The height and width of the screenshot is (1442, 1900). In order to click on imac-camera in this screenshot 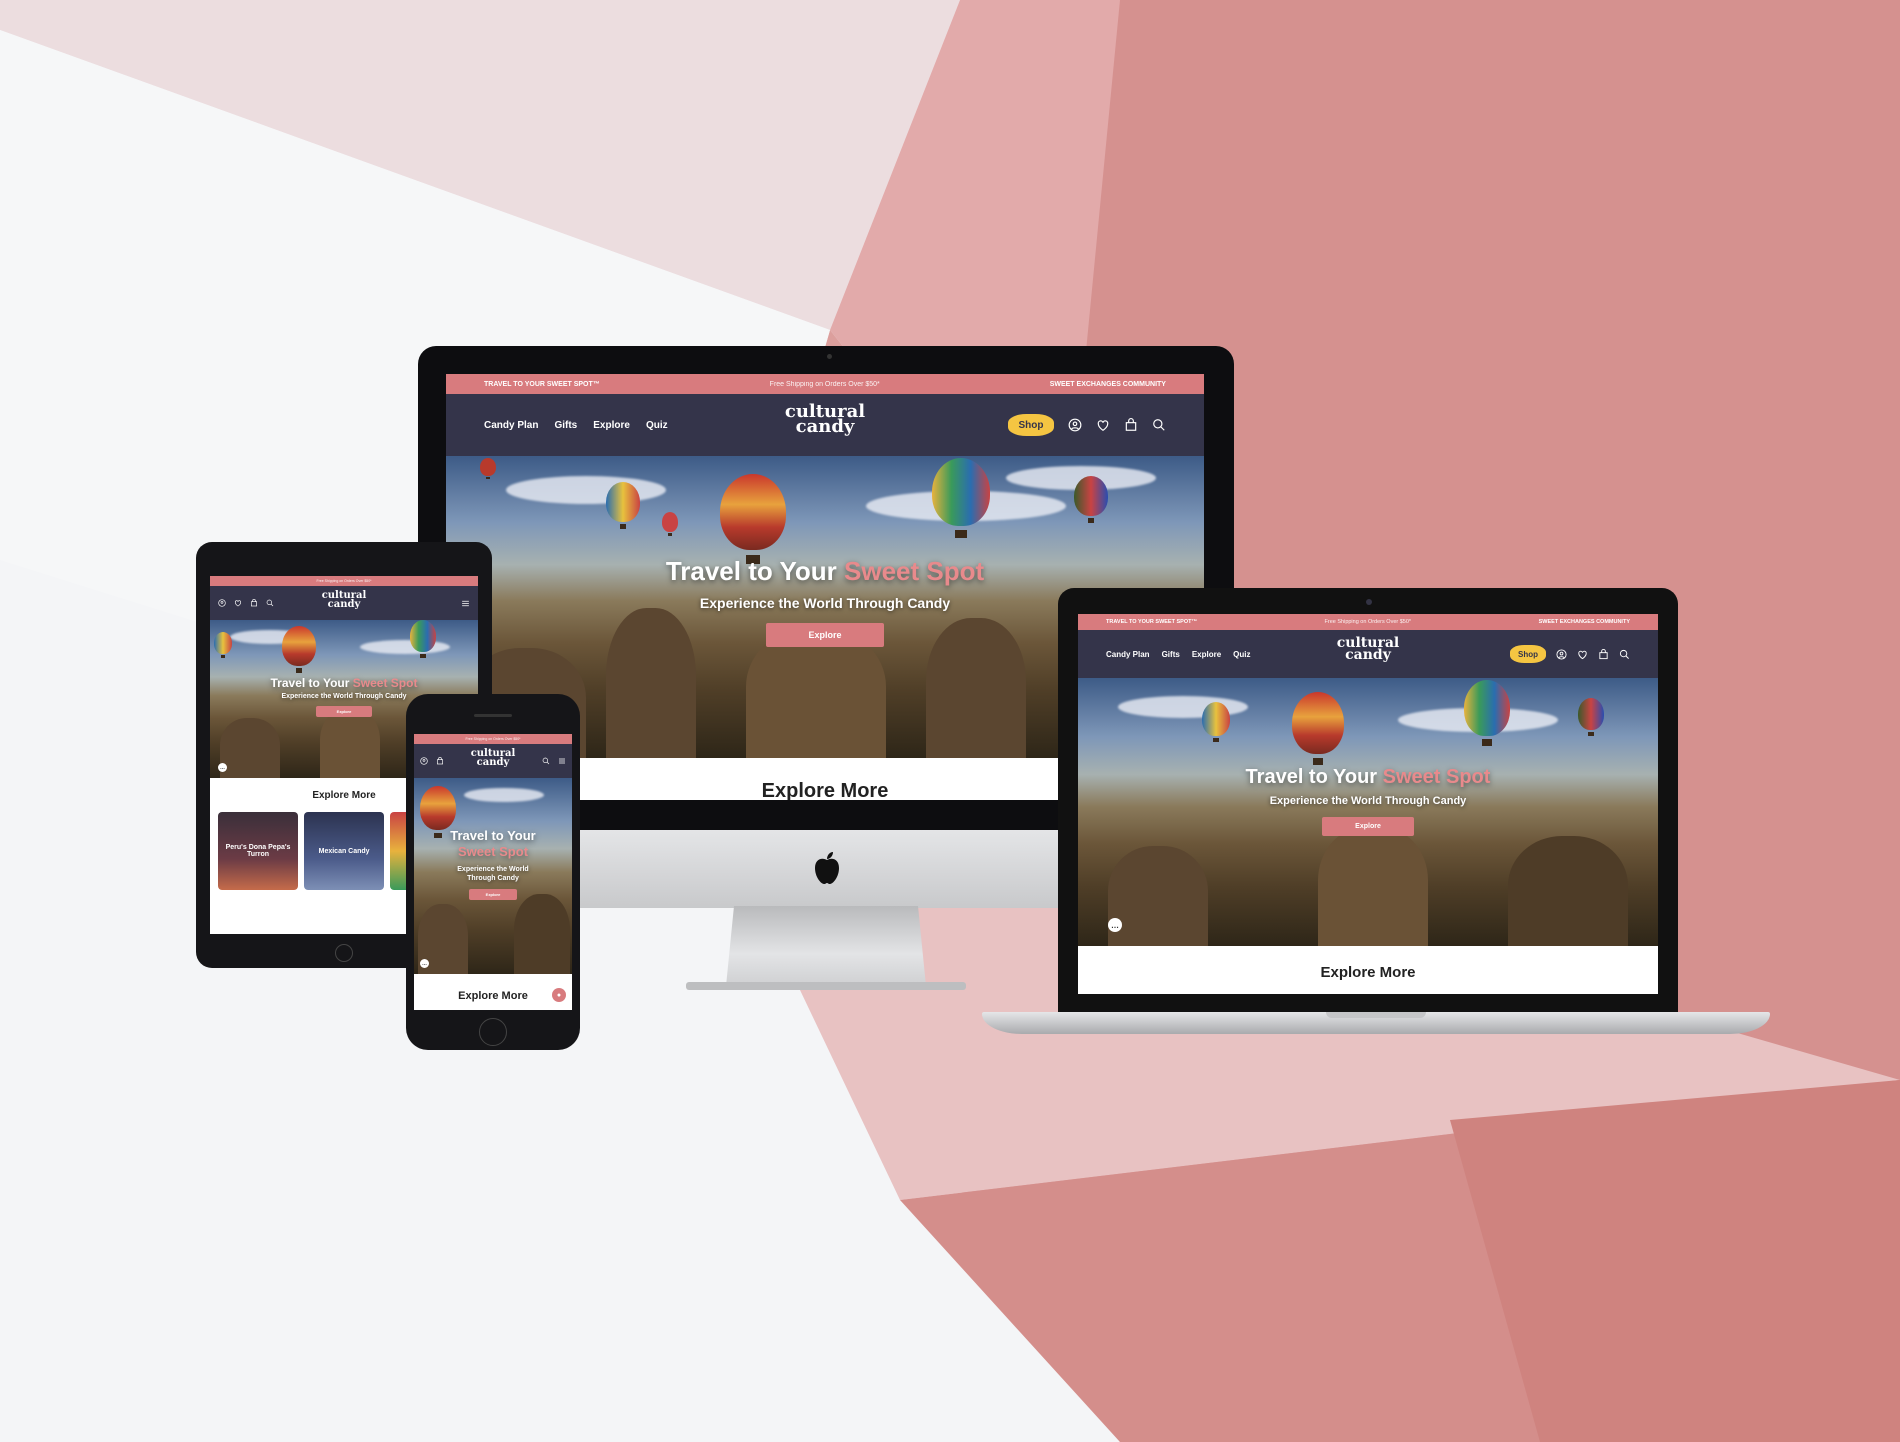, I will do `click(829, 356)`.